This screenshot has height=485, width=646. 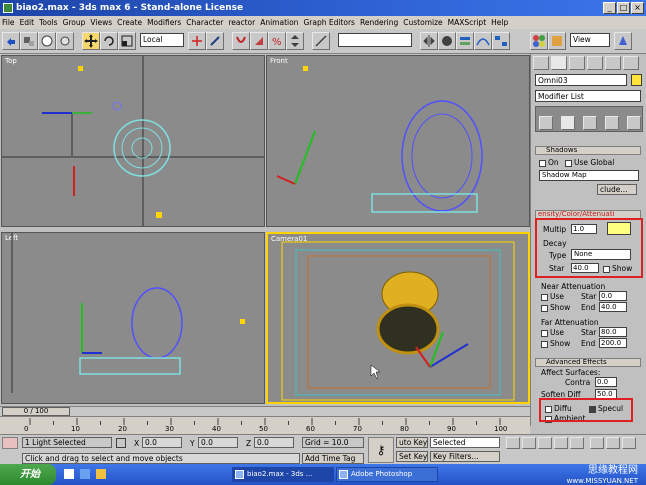 I want to click on maximize-button: □, so click(x=623, y=8).